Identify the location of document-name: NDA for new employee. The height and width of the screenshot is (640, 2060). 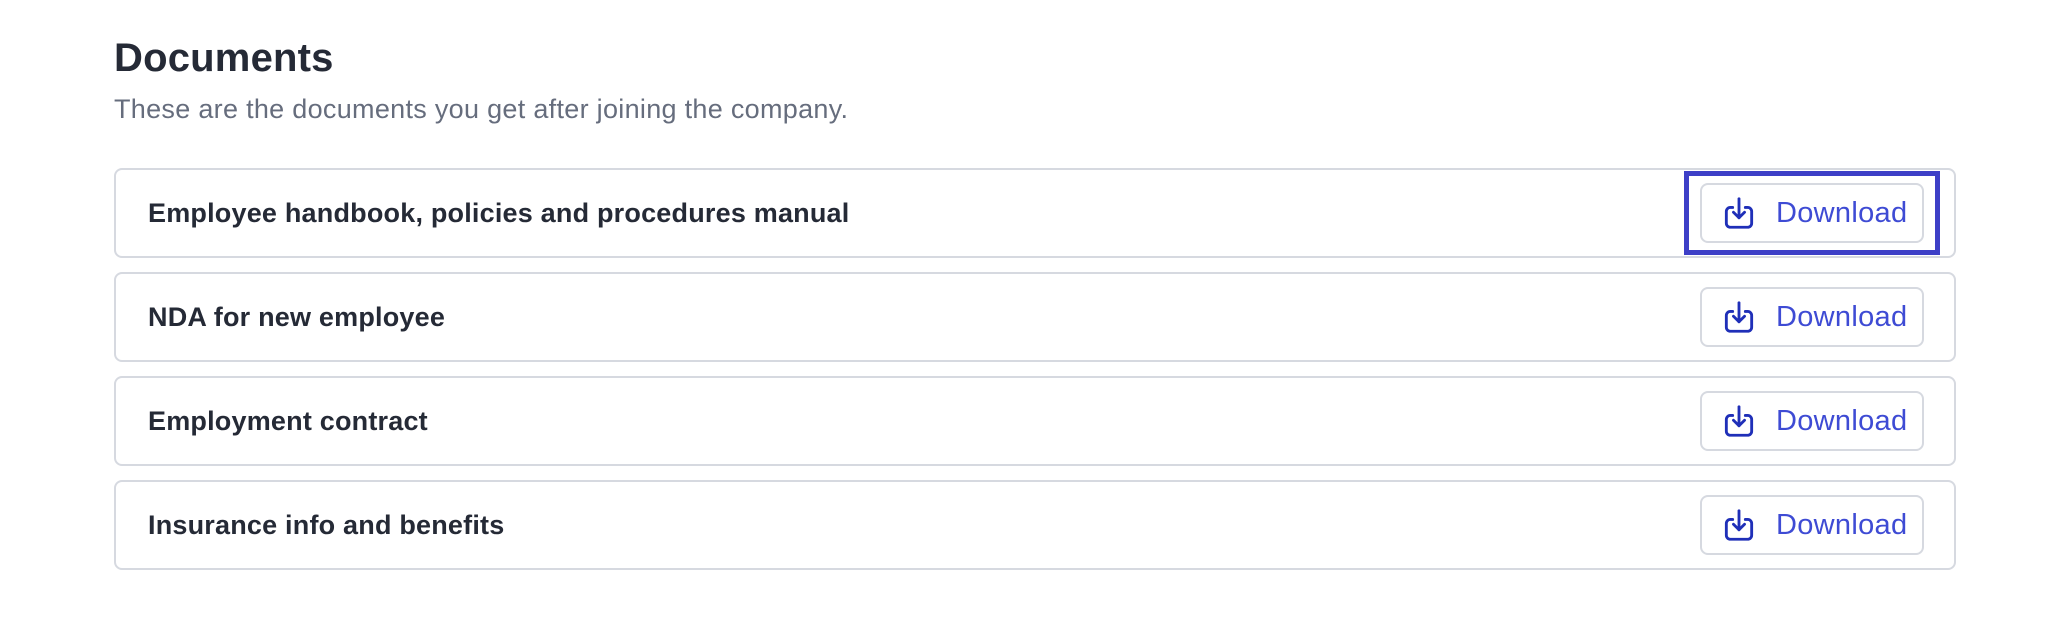
(297, 316).